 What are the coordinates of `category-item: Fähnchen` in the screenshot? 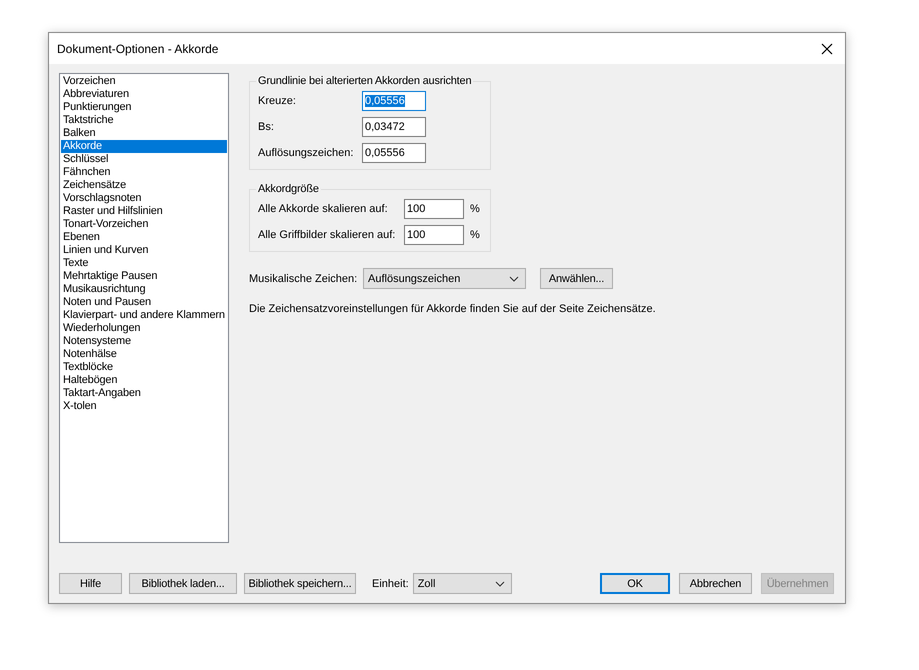 It's located at (144, 172).